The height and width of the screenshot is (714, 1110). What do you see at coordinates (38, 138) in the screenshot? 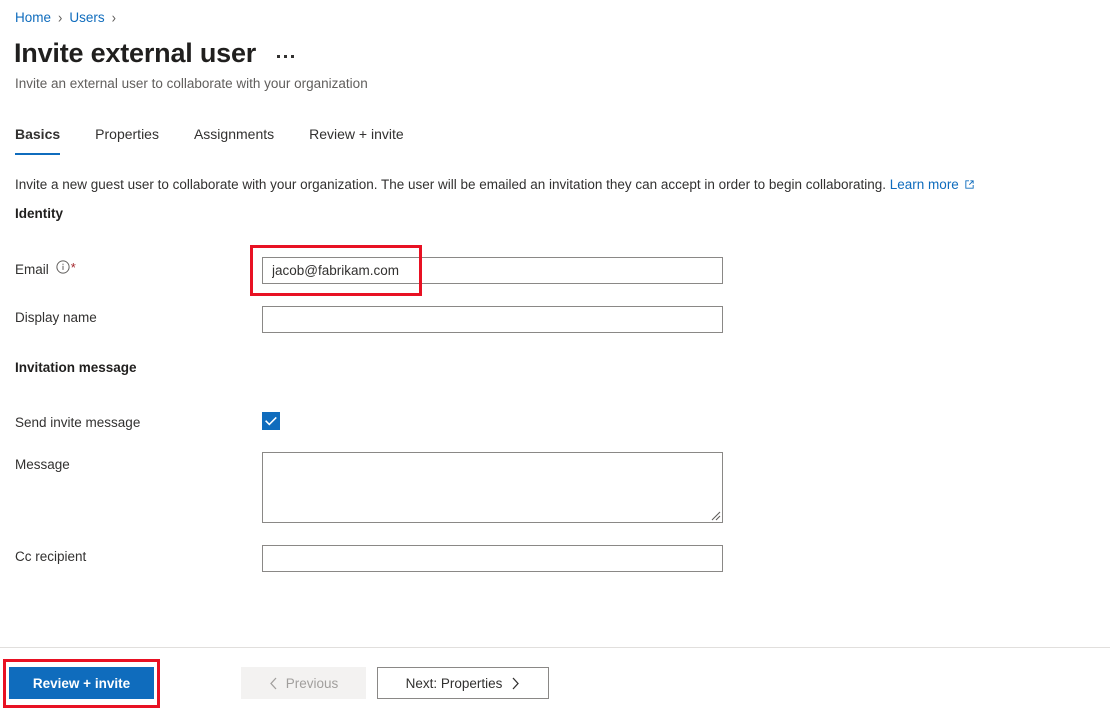
I see `tab-basics: Basics` at bounding box center [38, 138].